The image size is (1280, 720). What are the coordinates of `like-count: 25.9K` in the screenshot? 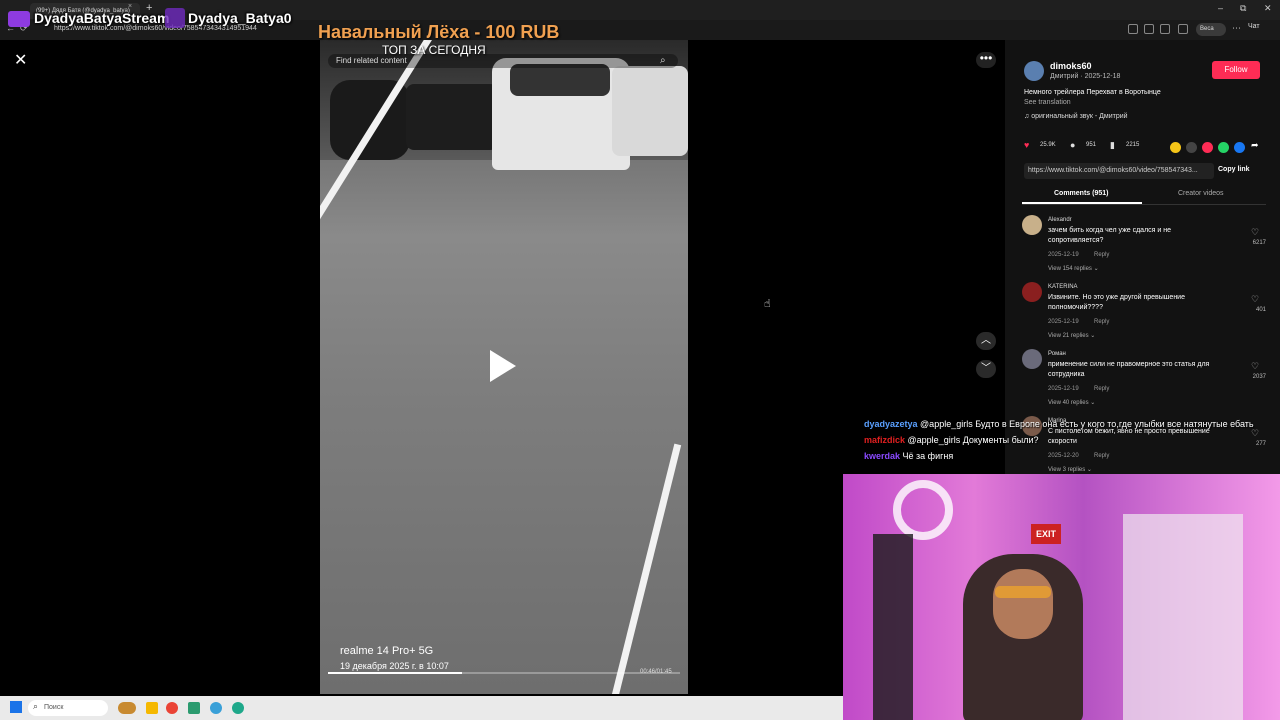 It's located at (1048, 145).